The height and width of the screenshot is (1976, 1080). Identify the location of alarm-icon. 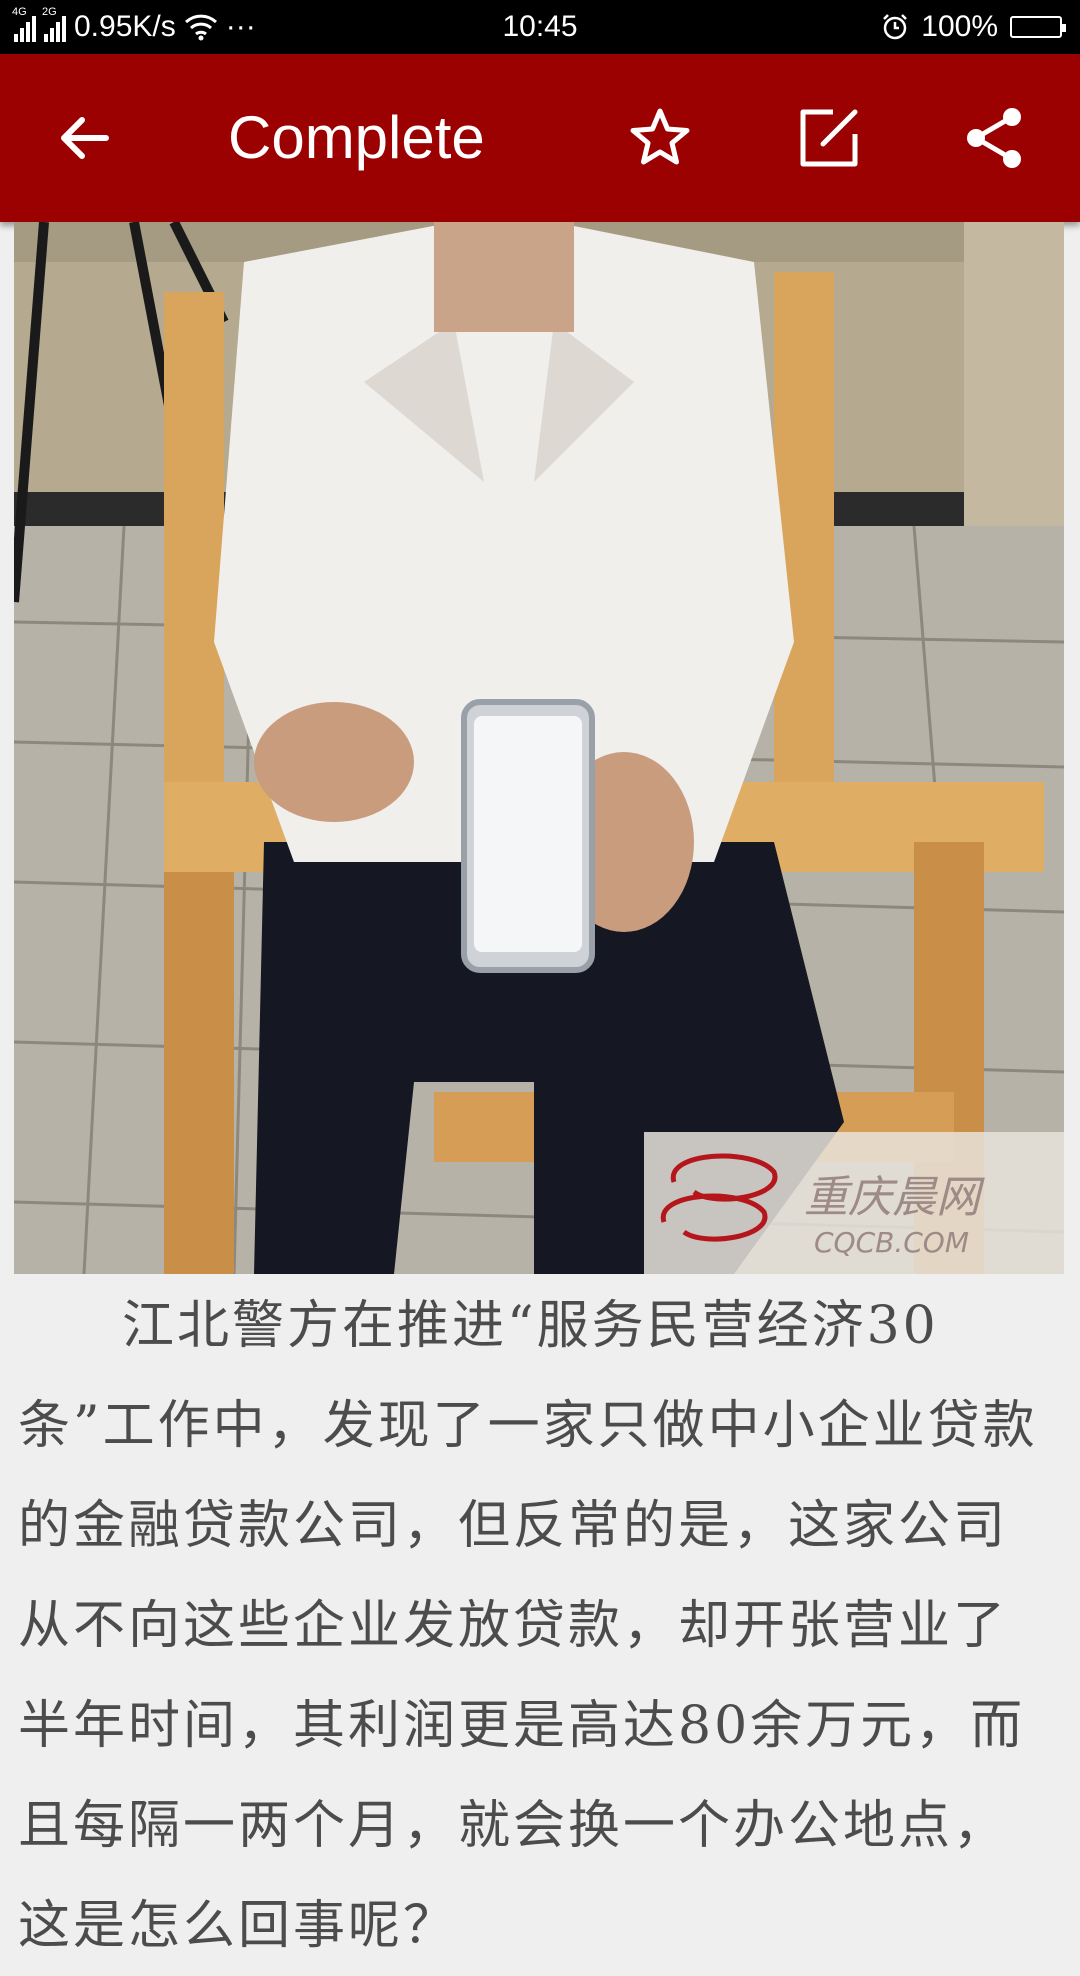
(895, 27).